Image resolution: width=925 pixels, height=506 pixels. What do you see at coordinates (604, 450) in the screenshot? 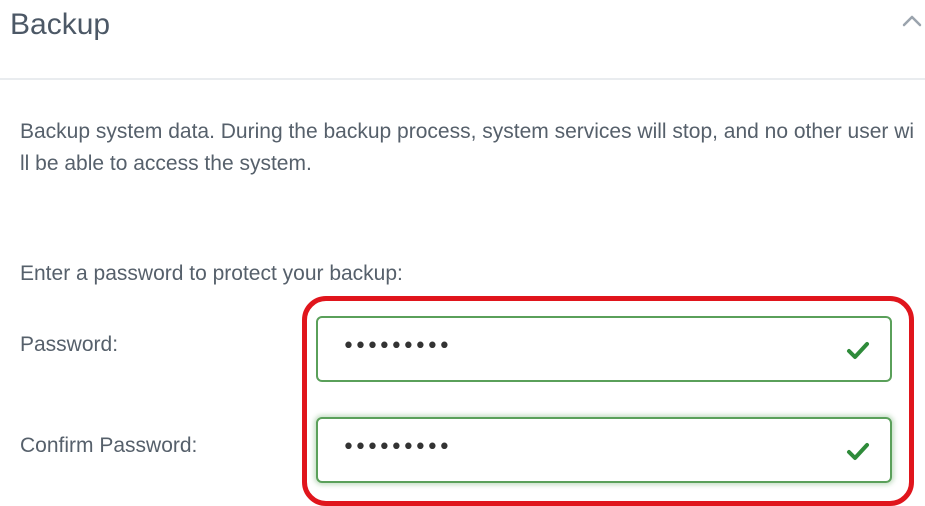
I see `confirm-password-input: •••••••••` at bounding box center [604, 450].